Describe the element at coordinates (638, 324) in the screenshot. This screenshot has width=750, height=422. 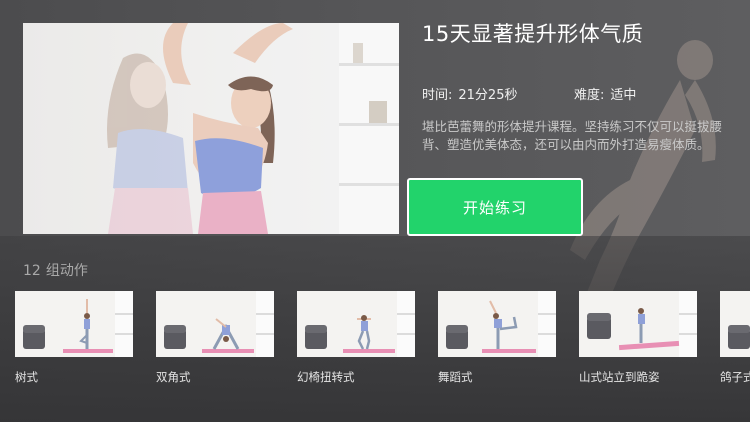
I see `mountain-to-kneel-thumbnail` at that location.